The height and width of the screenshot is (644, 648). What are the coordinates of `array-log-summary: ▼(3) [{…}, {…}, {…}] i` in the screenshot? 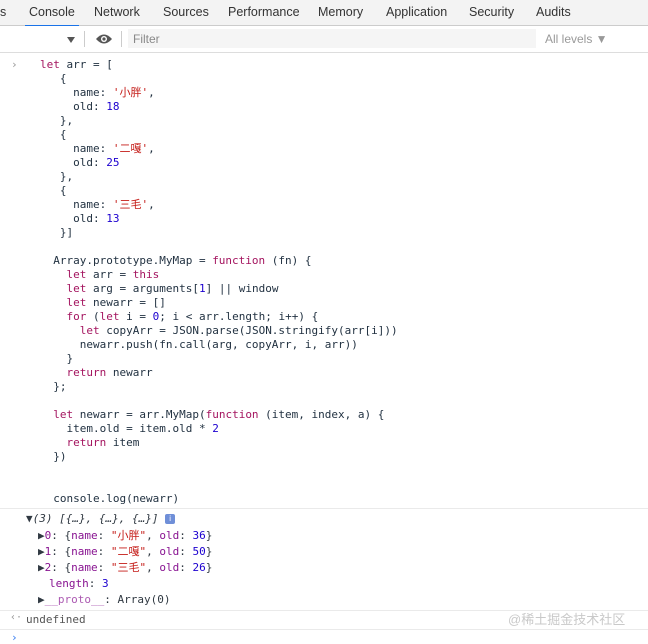 It's located at (101, 519).